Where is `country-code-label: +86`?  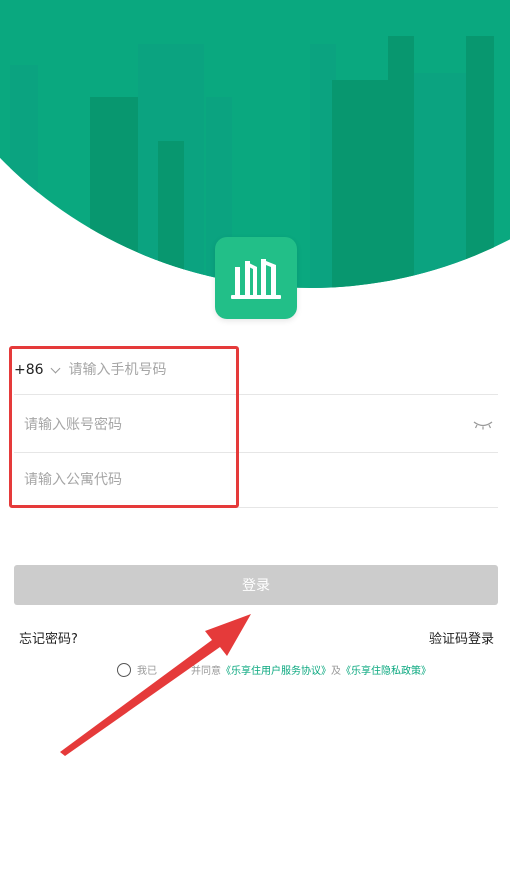 country-code-label: +86 is located at coordinates (29, 370).